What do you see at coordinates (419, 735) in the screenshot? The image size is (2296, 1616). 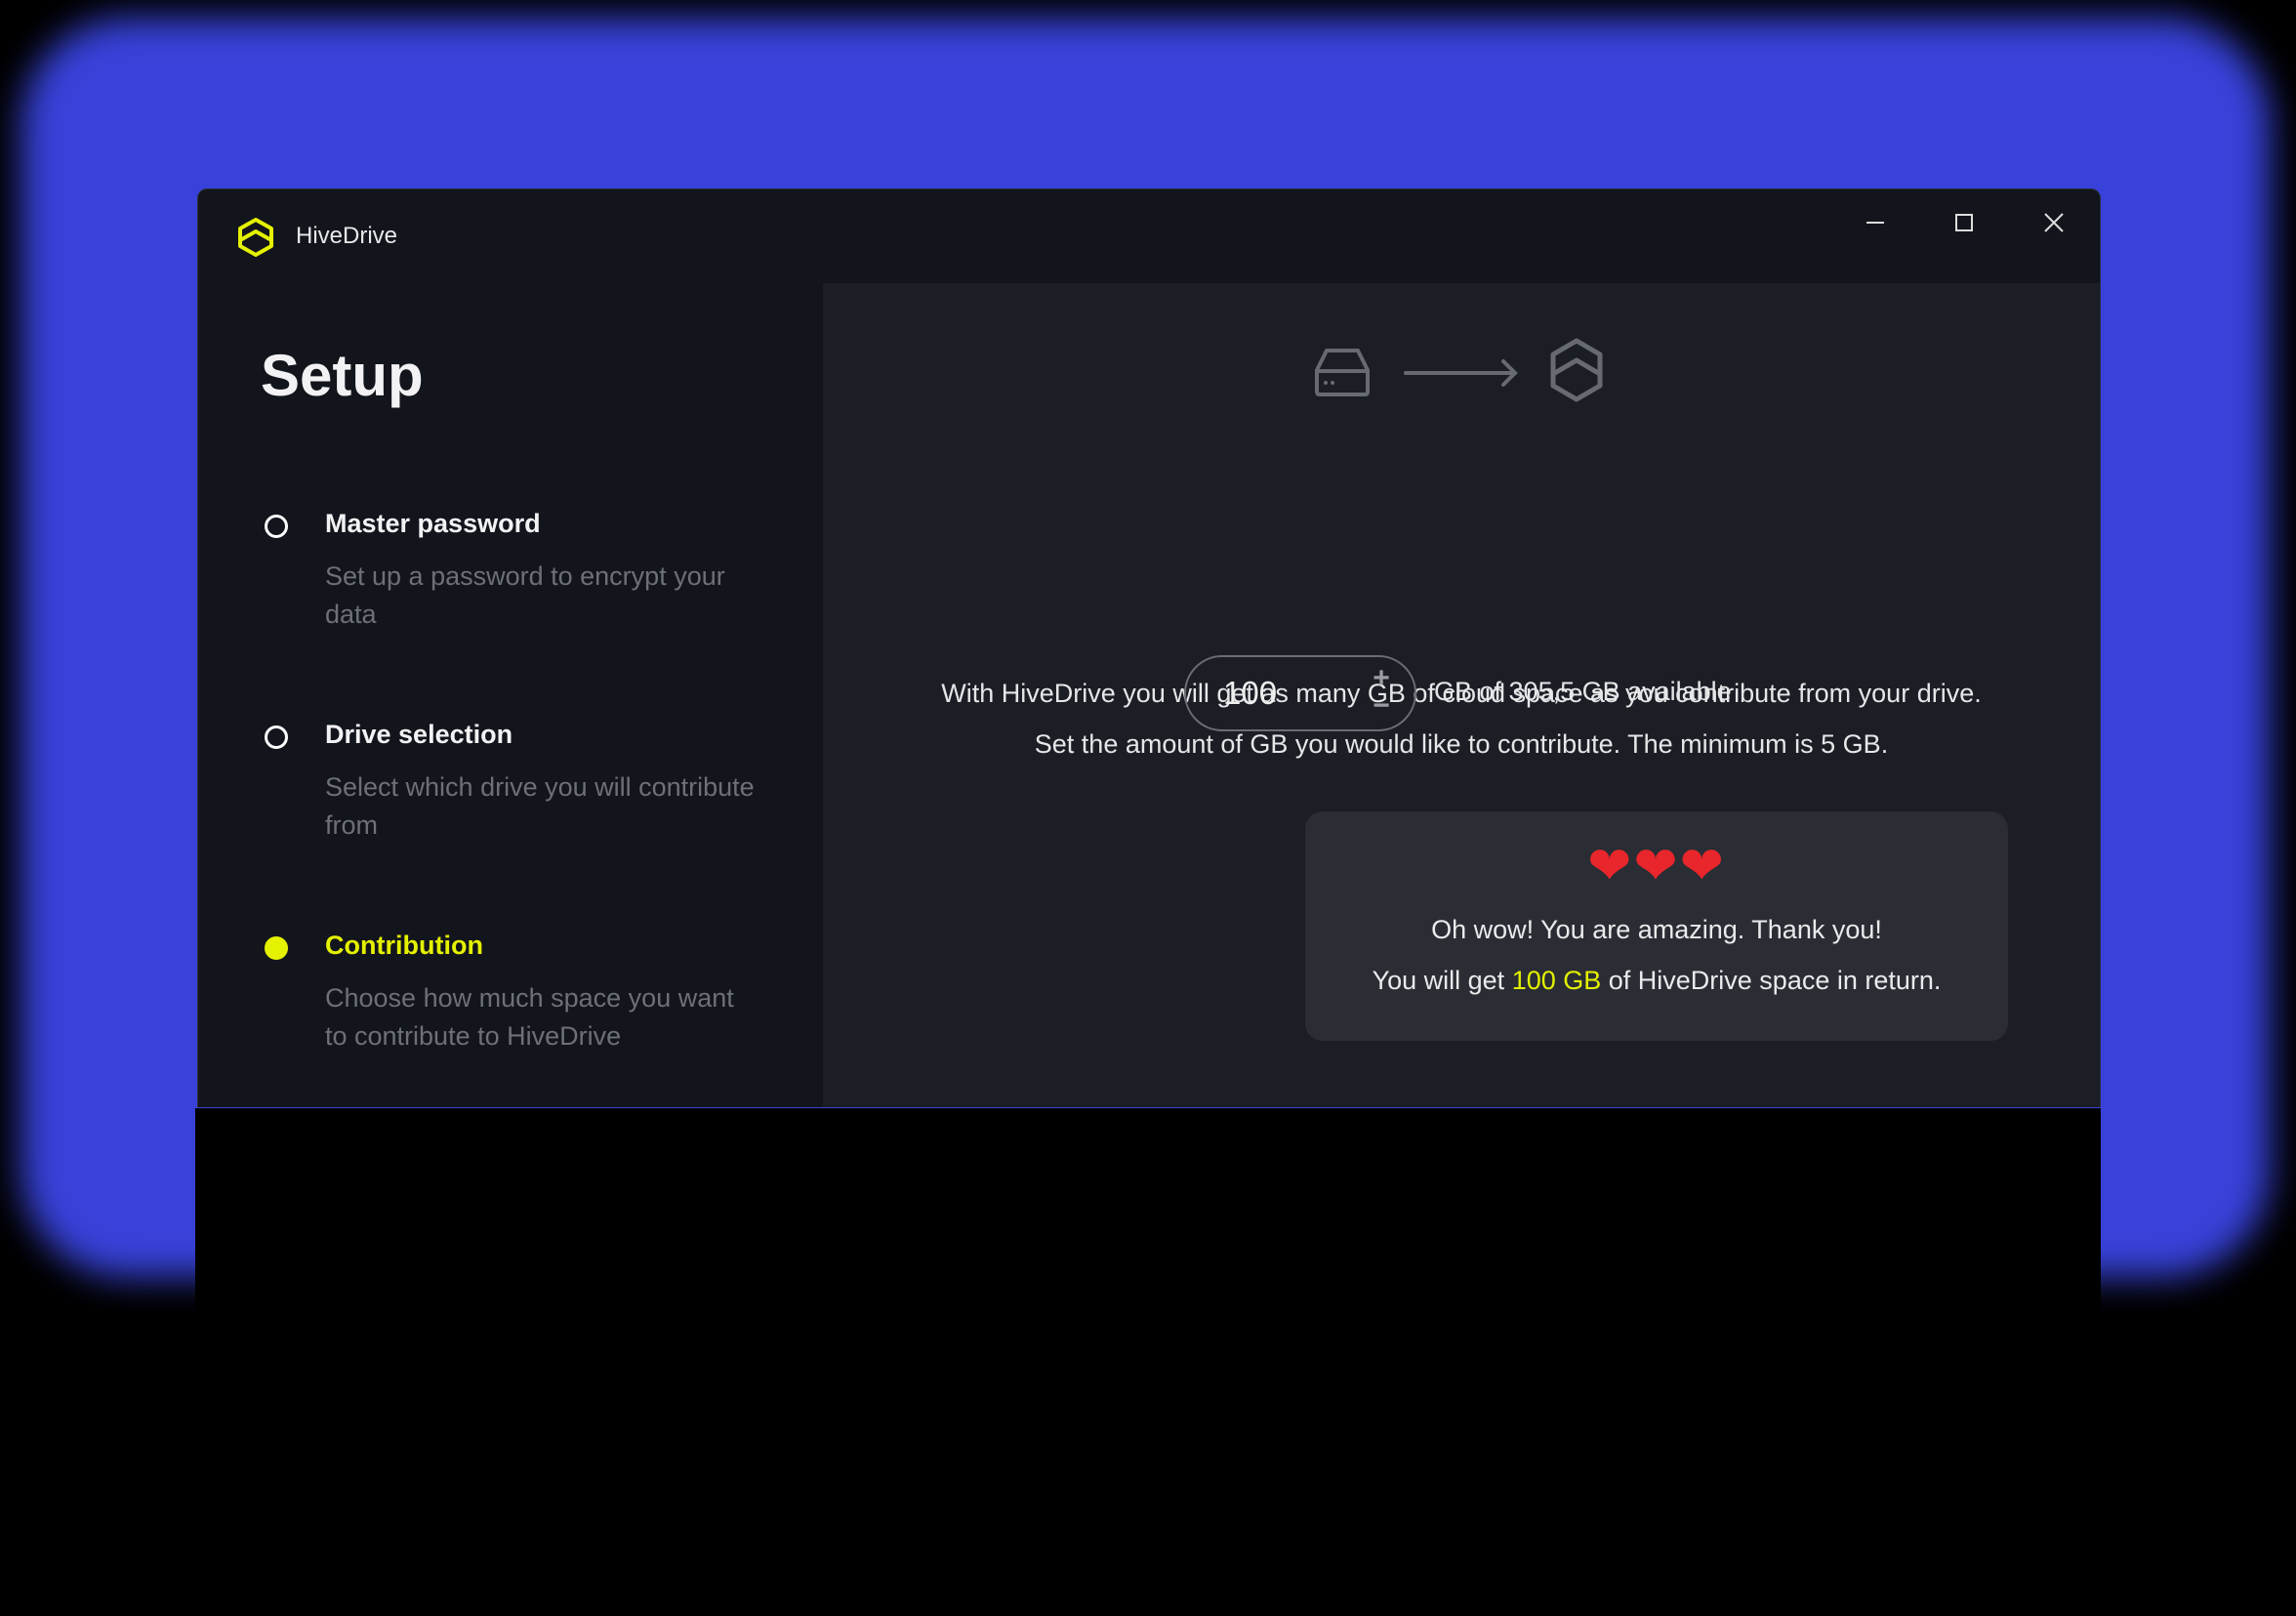 I see `step-title: Drive selection` at bounding box center [419, 735].